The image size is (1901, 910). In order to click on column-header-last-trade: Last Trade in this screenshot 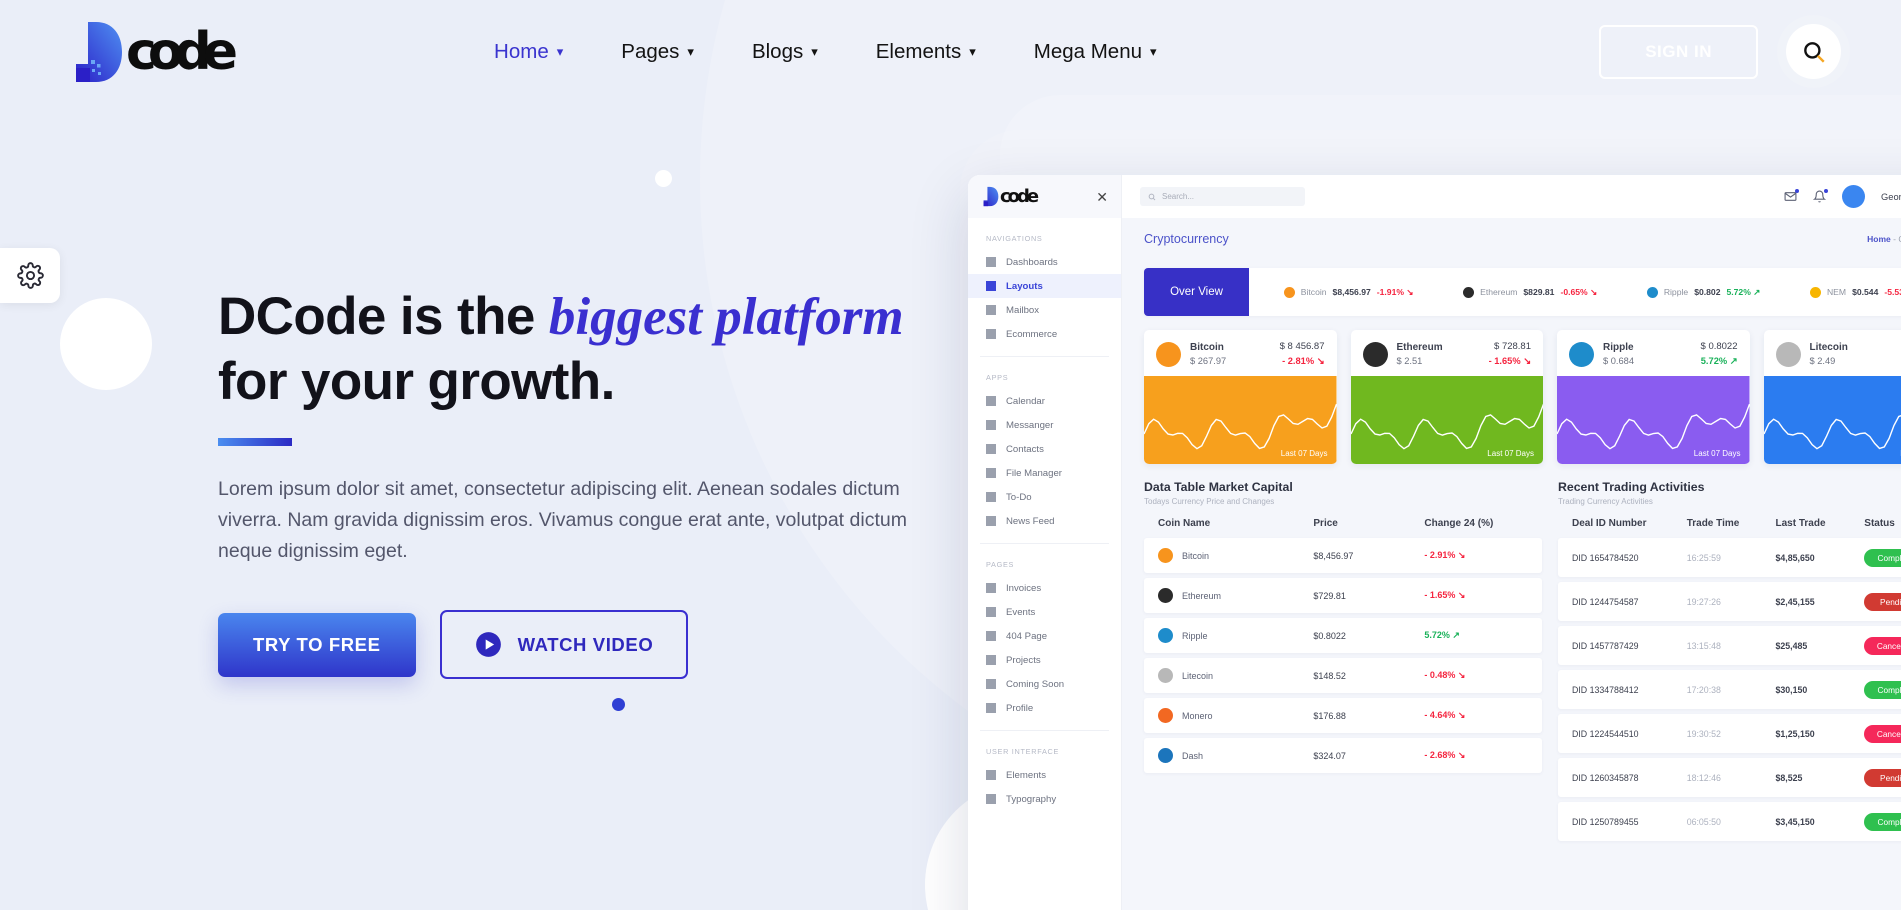, I will do `click(1800, 523)`.